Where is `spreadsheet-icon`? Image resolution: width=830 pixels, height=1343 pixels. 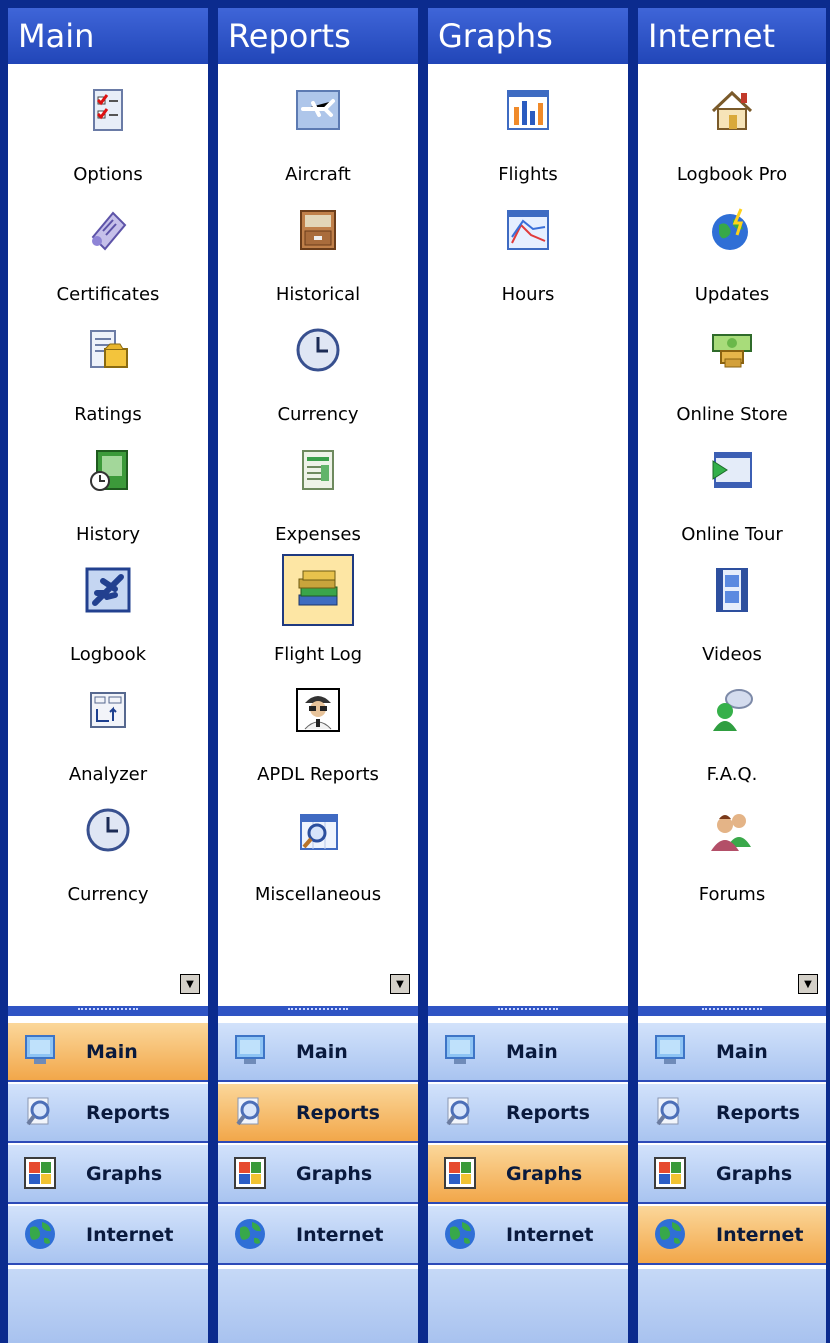 spreadsheet-icon is located at coordinates (318, 470).